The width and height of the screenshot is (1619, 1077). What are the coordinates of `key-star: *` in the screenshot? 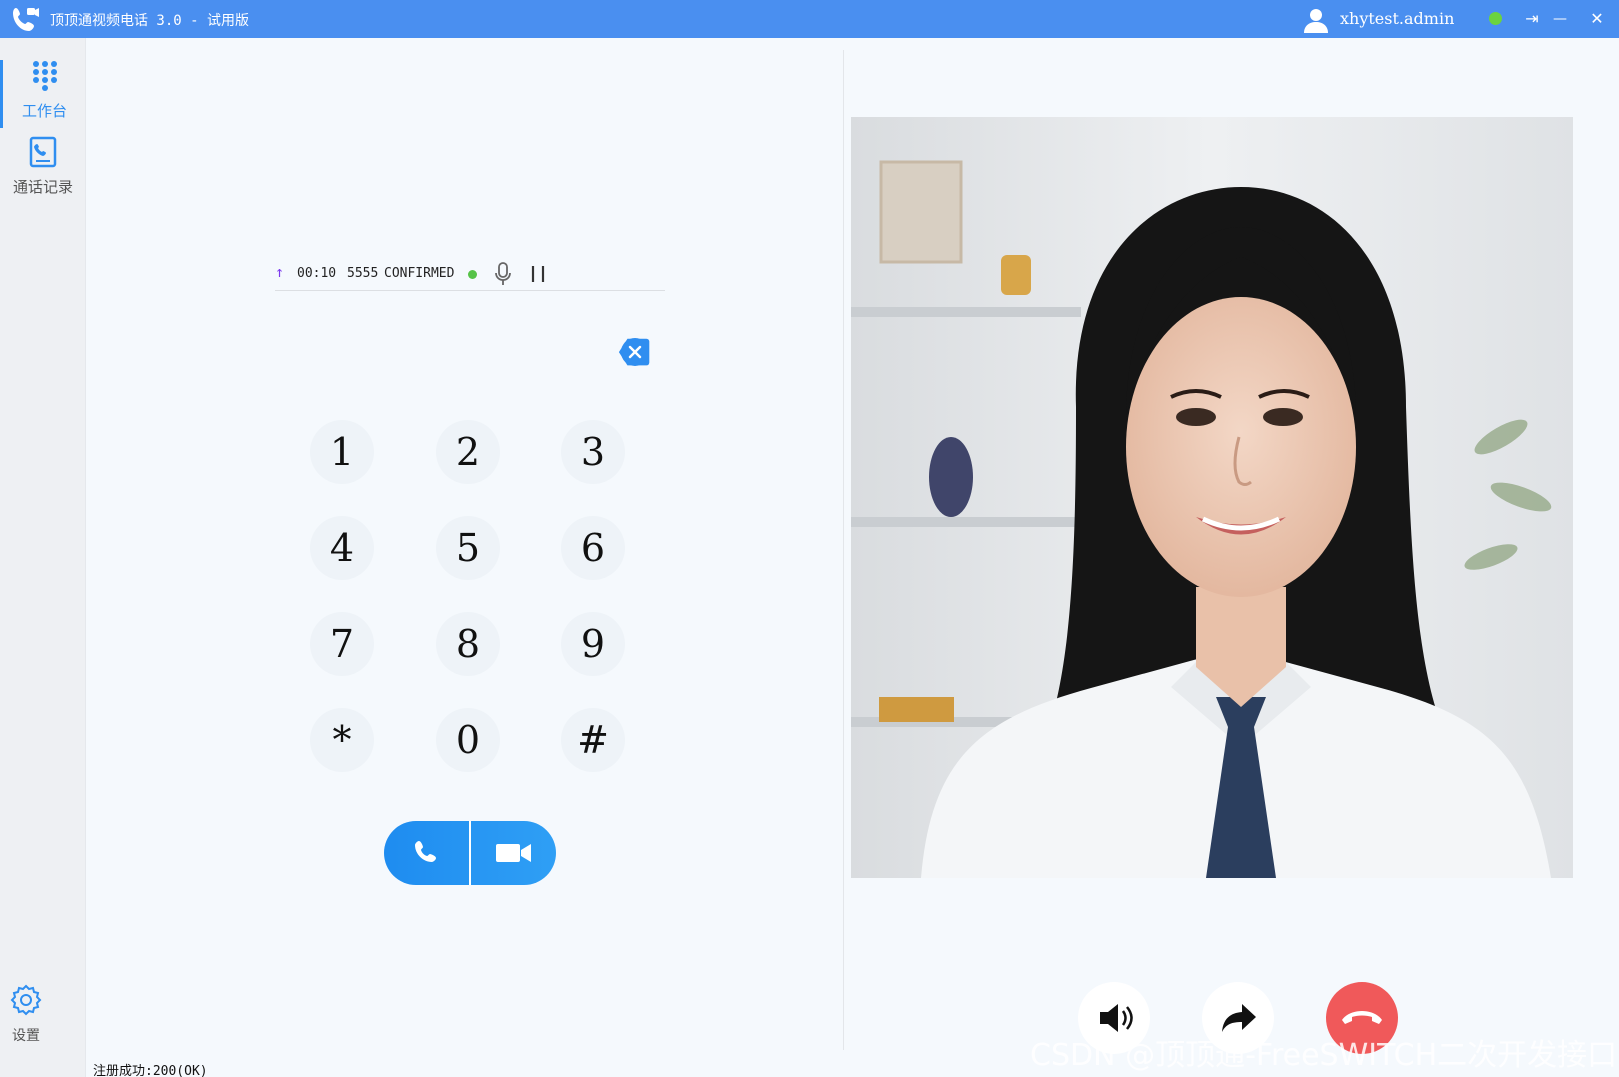 It's located at (342, 740).